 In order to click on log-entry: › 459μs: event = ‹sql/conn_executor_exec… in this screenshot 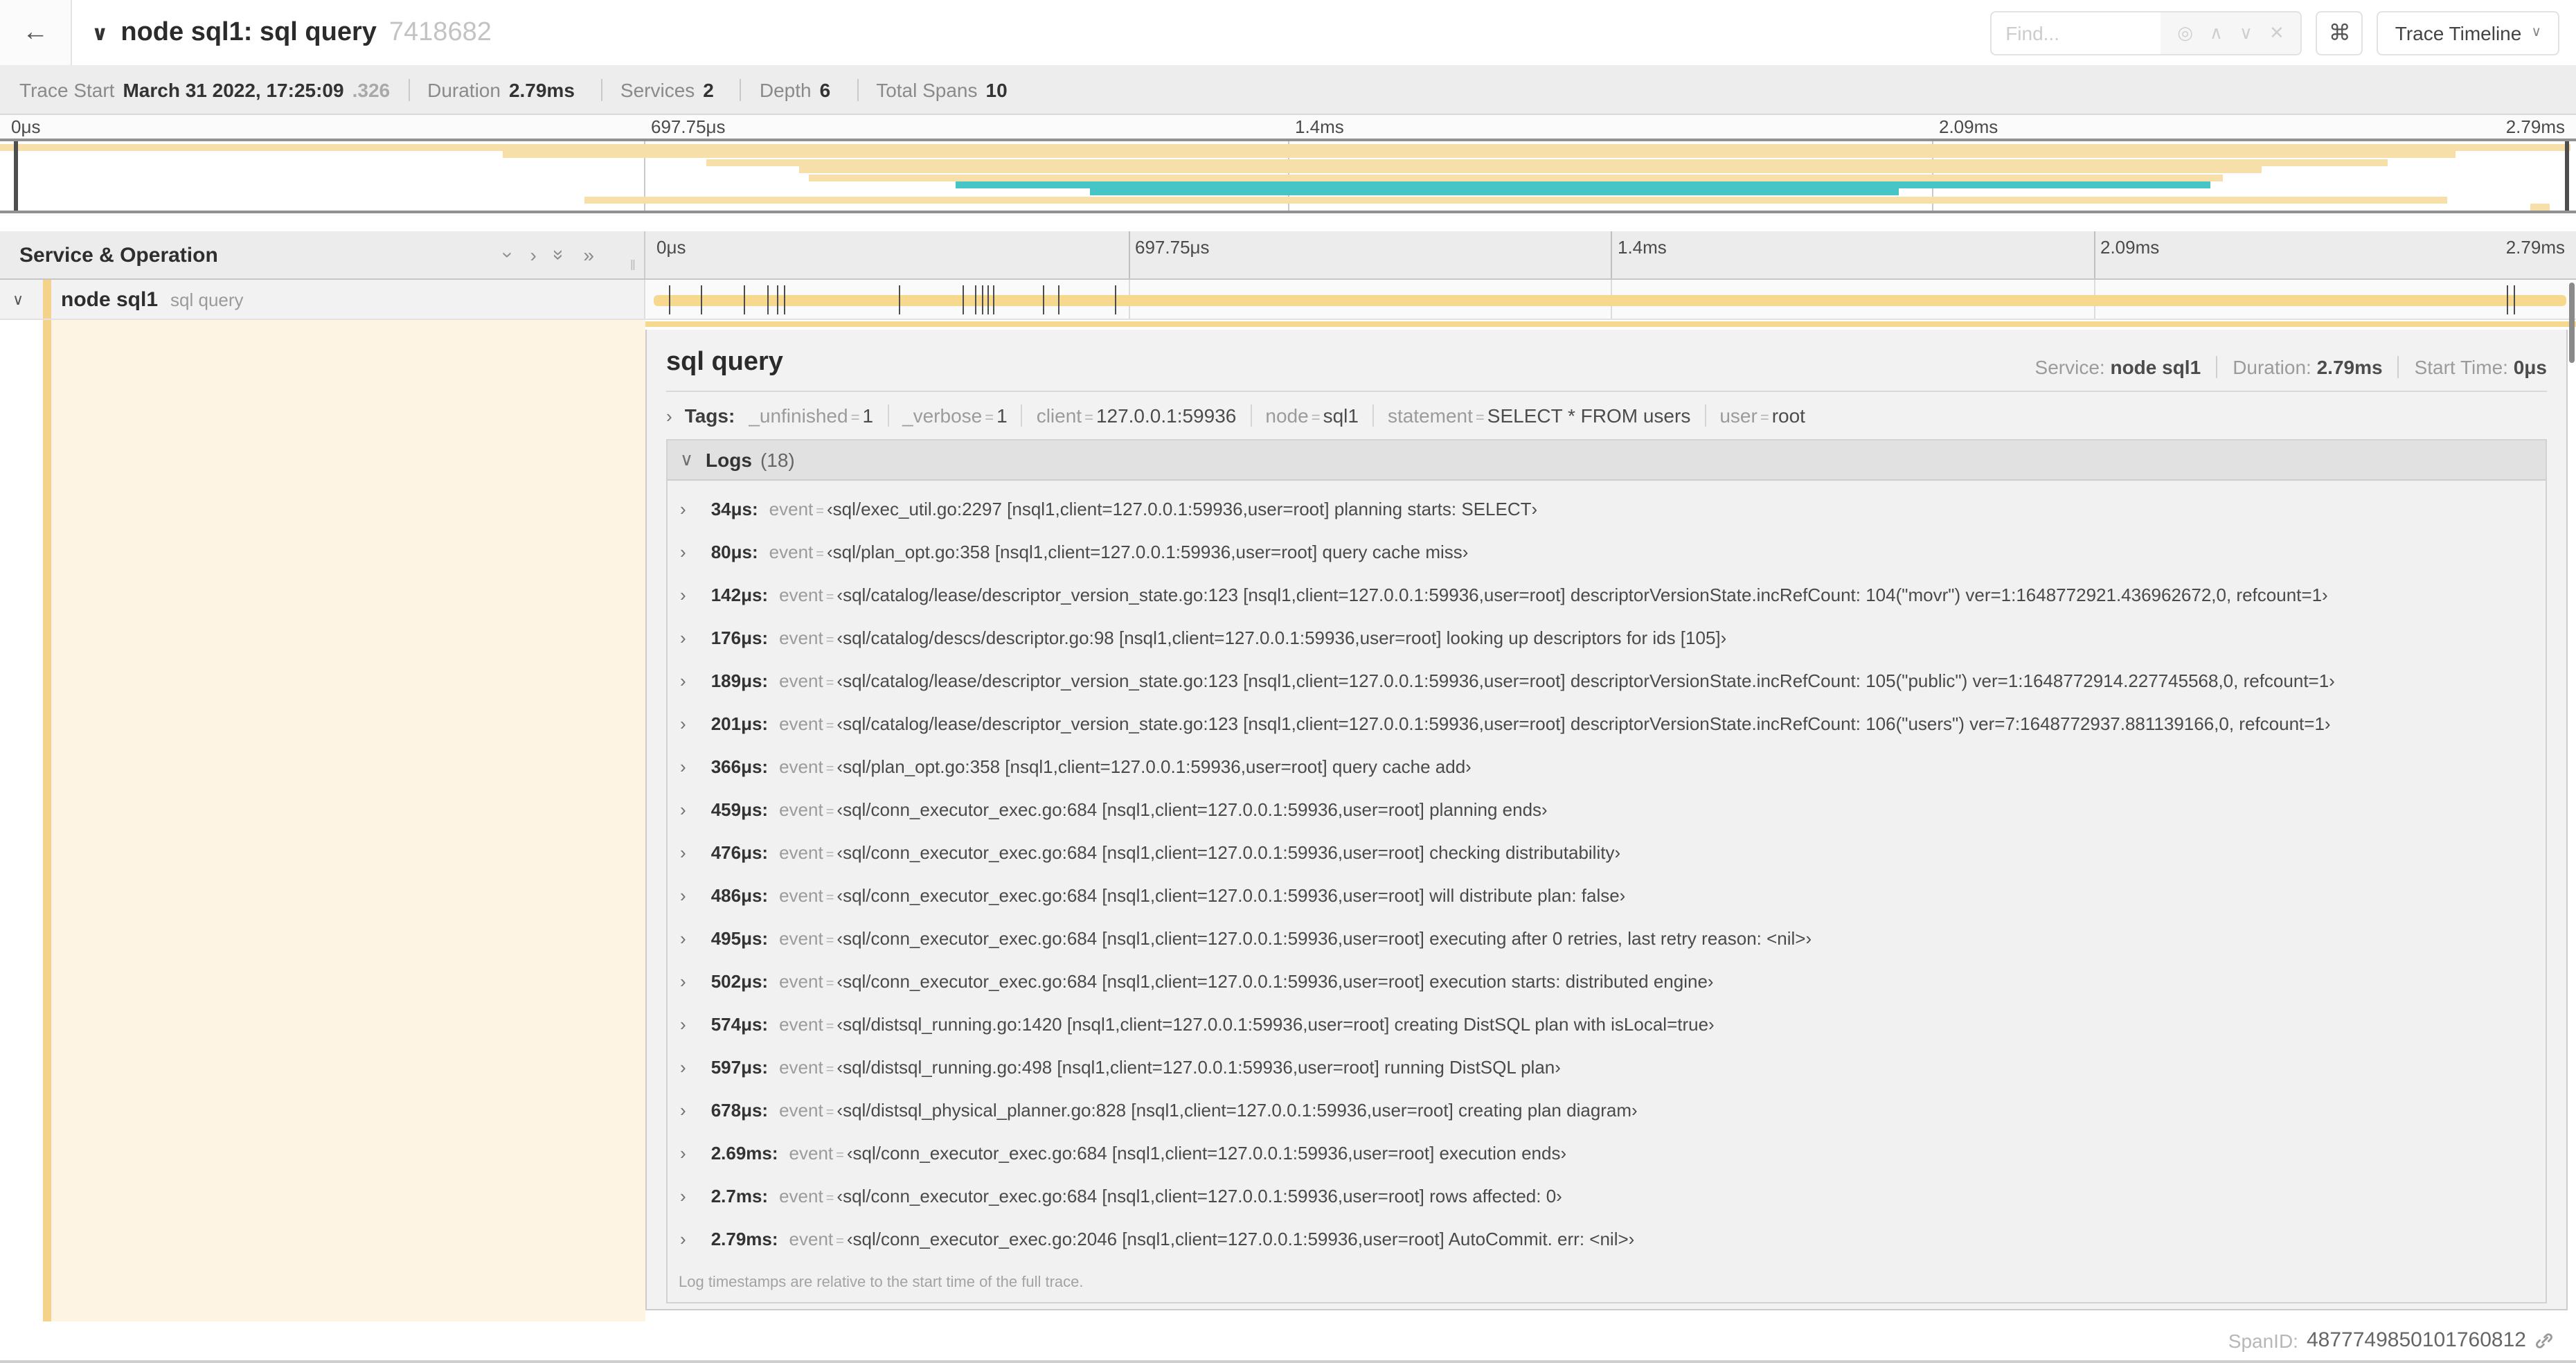, I will do `click(1607, 810)`.